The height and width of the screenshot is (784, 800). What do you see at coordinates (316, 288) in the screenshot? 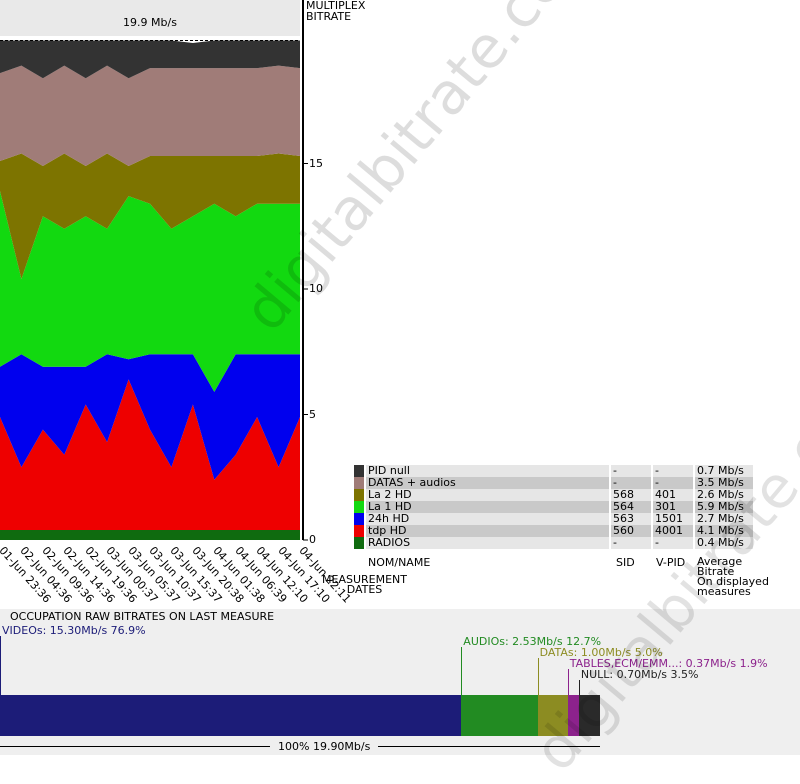
I see `y-tick-label: 10` at bounding box center [316, 288].